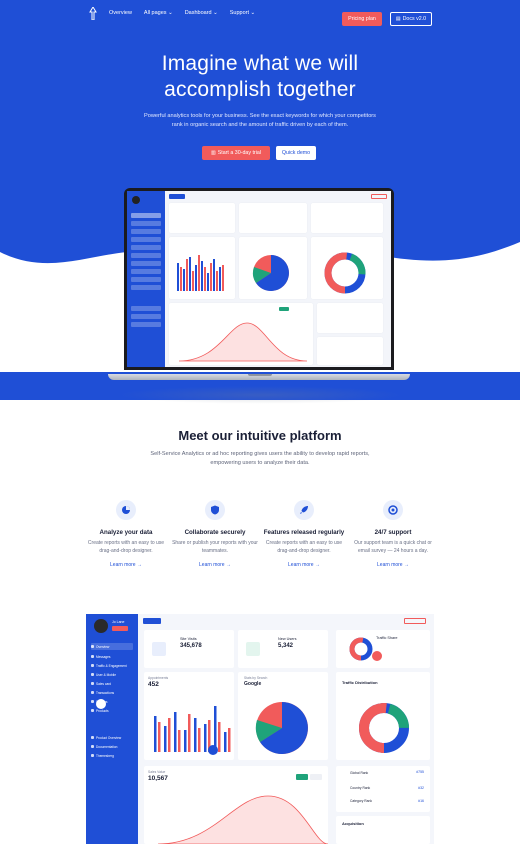 The width and height of the screenshot is (520, 844). Describe the element at coordinates (118, 622) in the screenshot. I see `user-name: Jo Lane` at that location.